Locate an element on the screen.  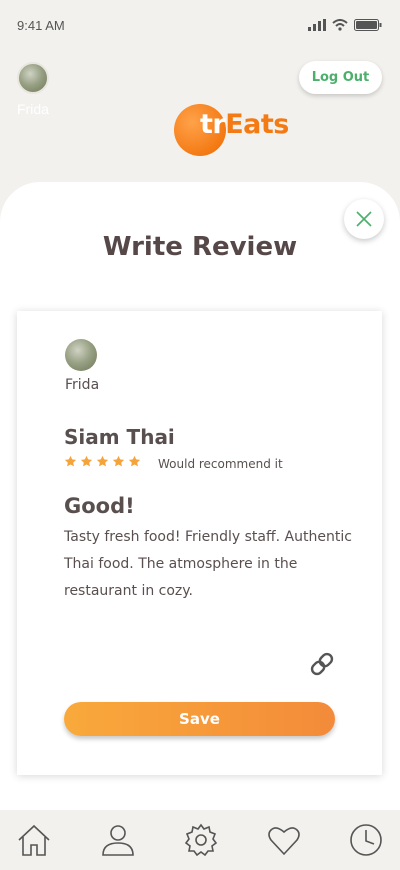
nav-history is located at coordinates (366, 840).